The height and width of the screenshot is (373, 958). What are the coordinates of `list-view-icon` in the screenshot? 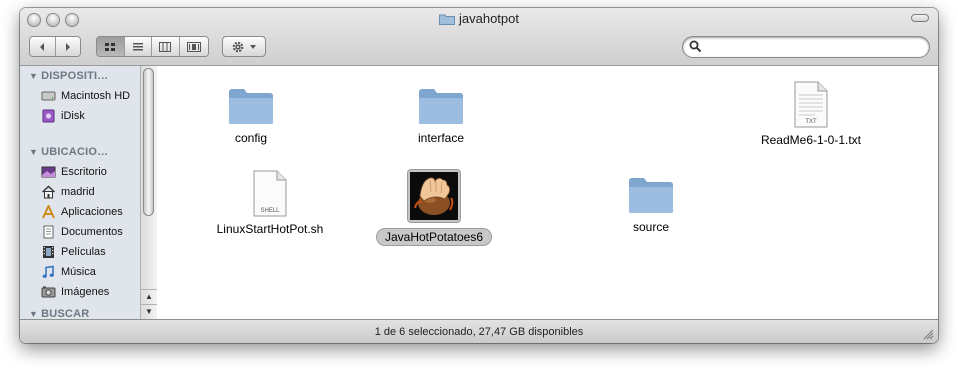 It's located at (137, 46).